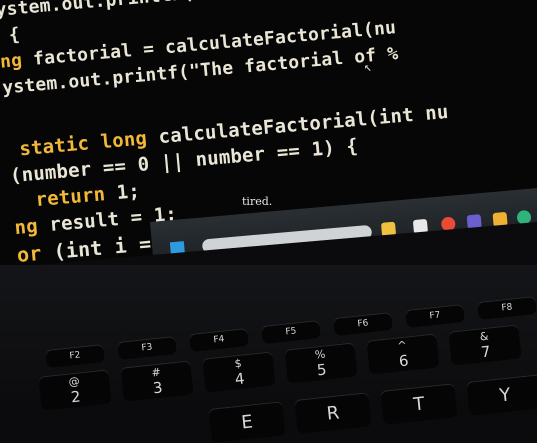  I want to click on tooltip-text: tired., so click(257, 201).